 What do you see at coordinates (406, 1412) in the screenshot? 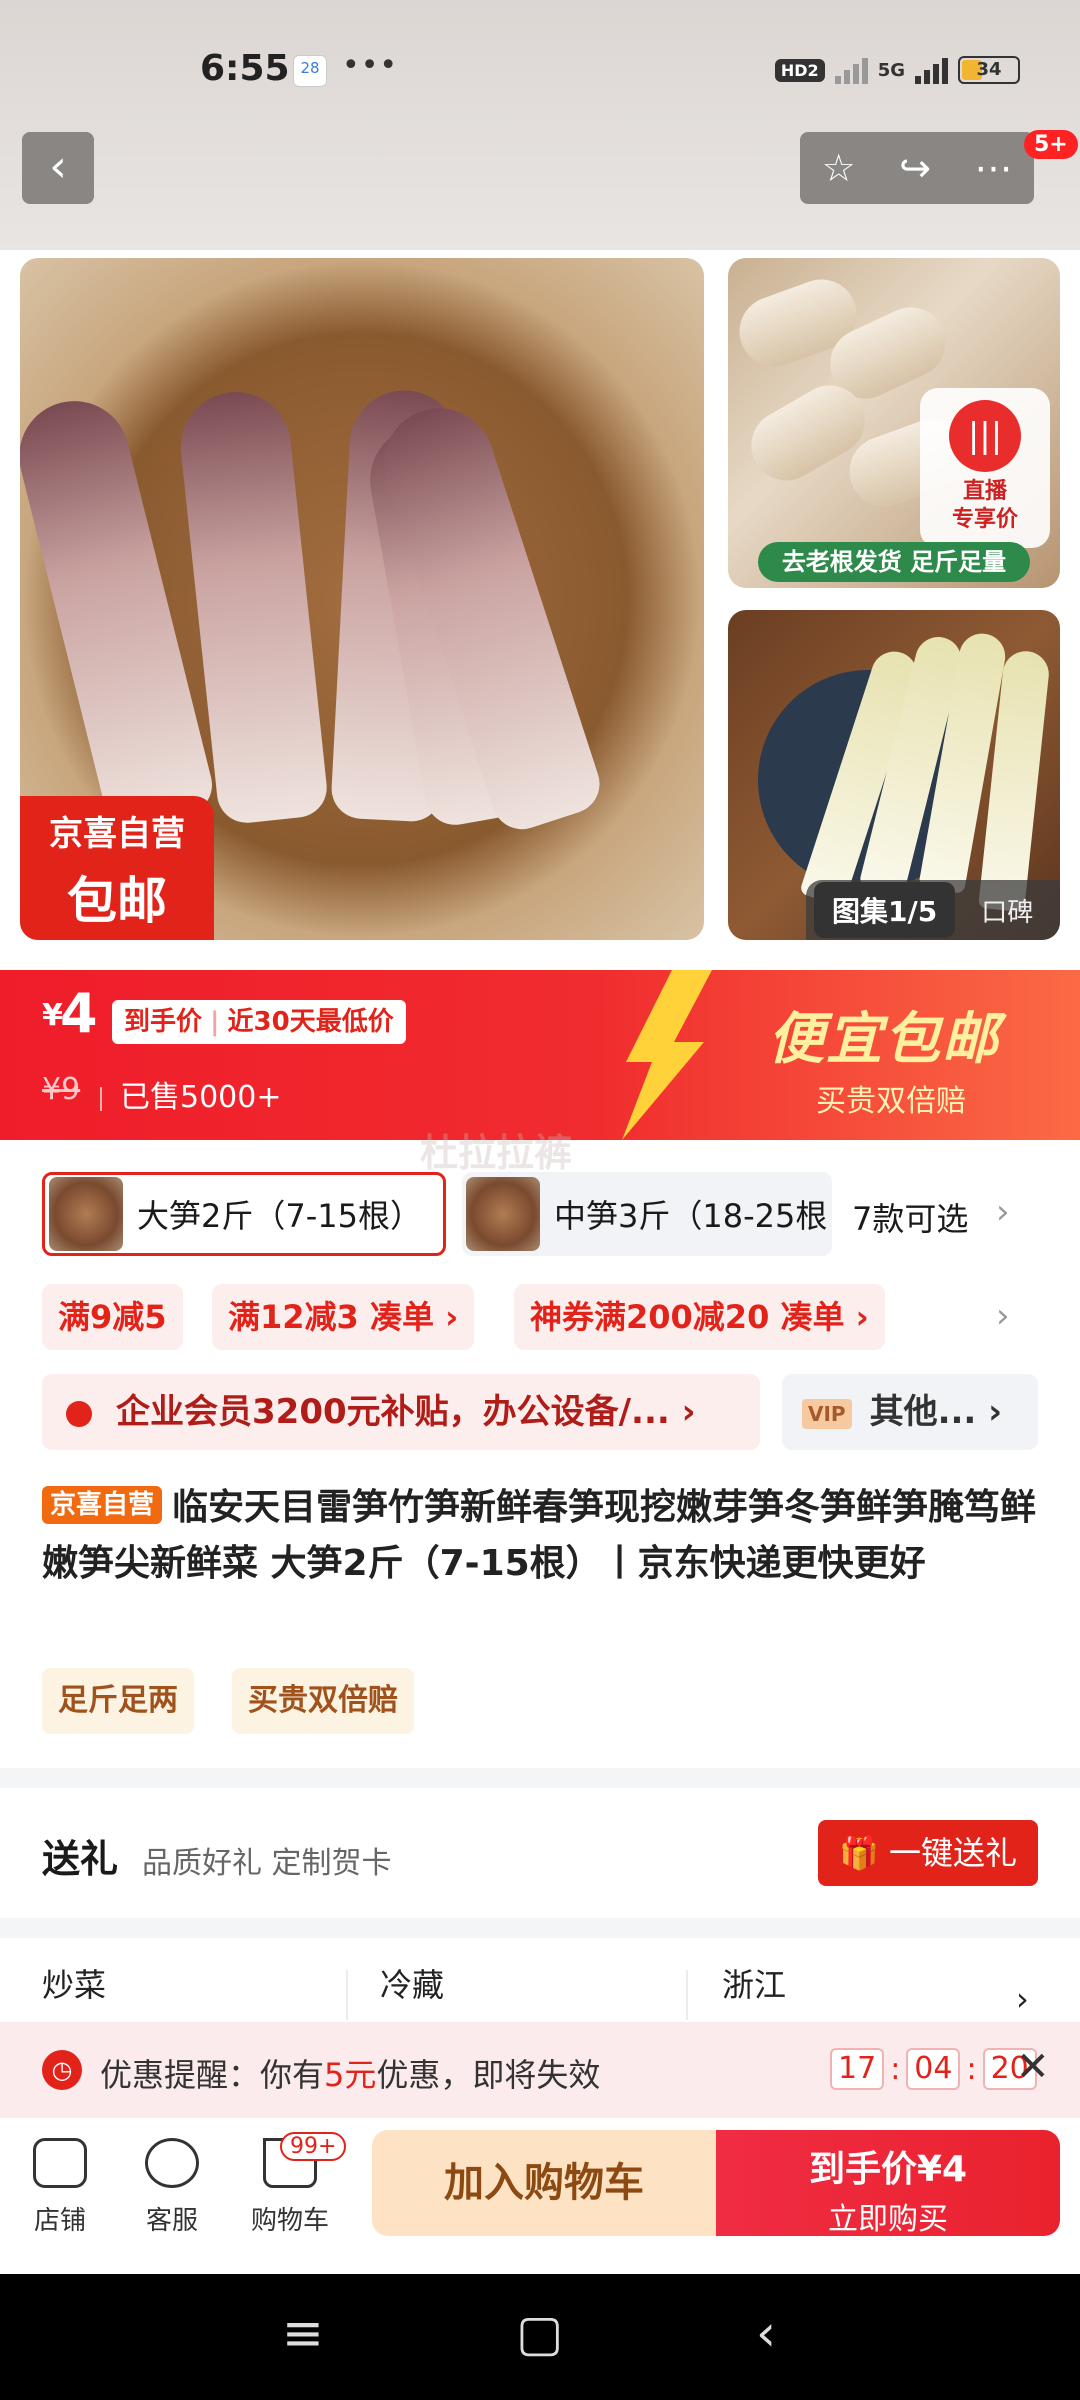
I see `member-text: 企业会员3200元补贴，办公设备/... ›` at bounding box center [406, 1412].